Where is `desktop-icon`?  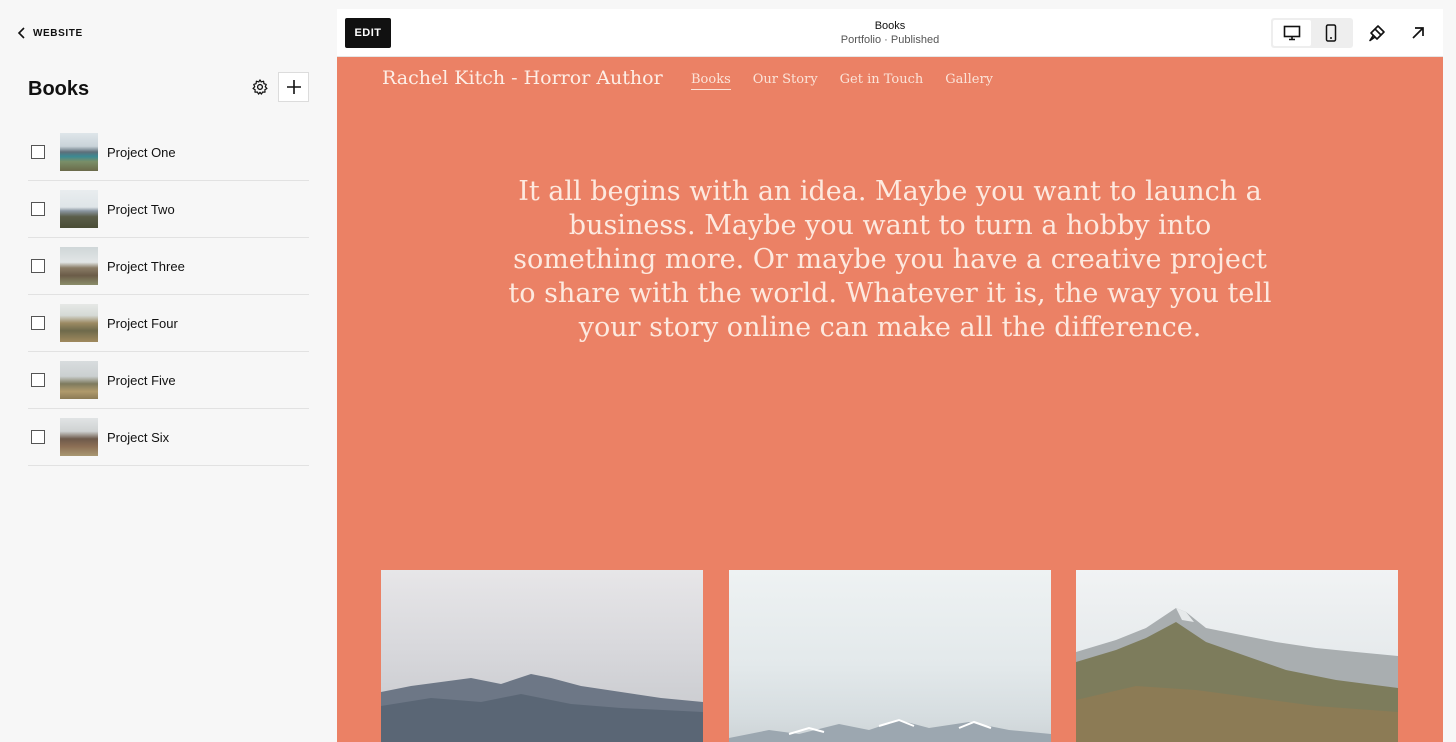 desktop-icon is located at coordinates (1292, 33).